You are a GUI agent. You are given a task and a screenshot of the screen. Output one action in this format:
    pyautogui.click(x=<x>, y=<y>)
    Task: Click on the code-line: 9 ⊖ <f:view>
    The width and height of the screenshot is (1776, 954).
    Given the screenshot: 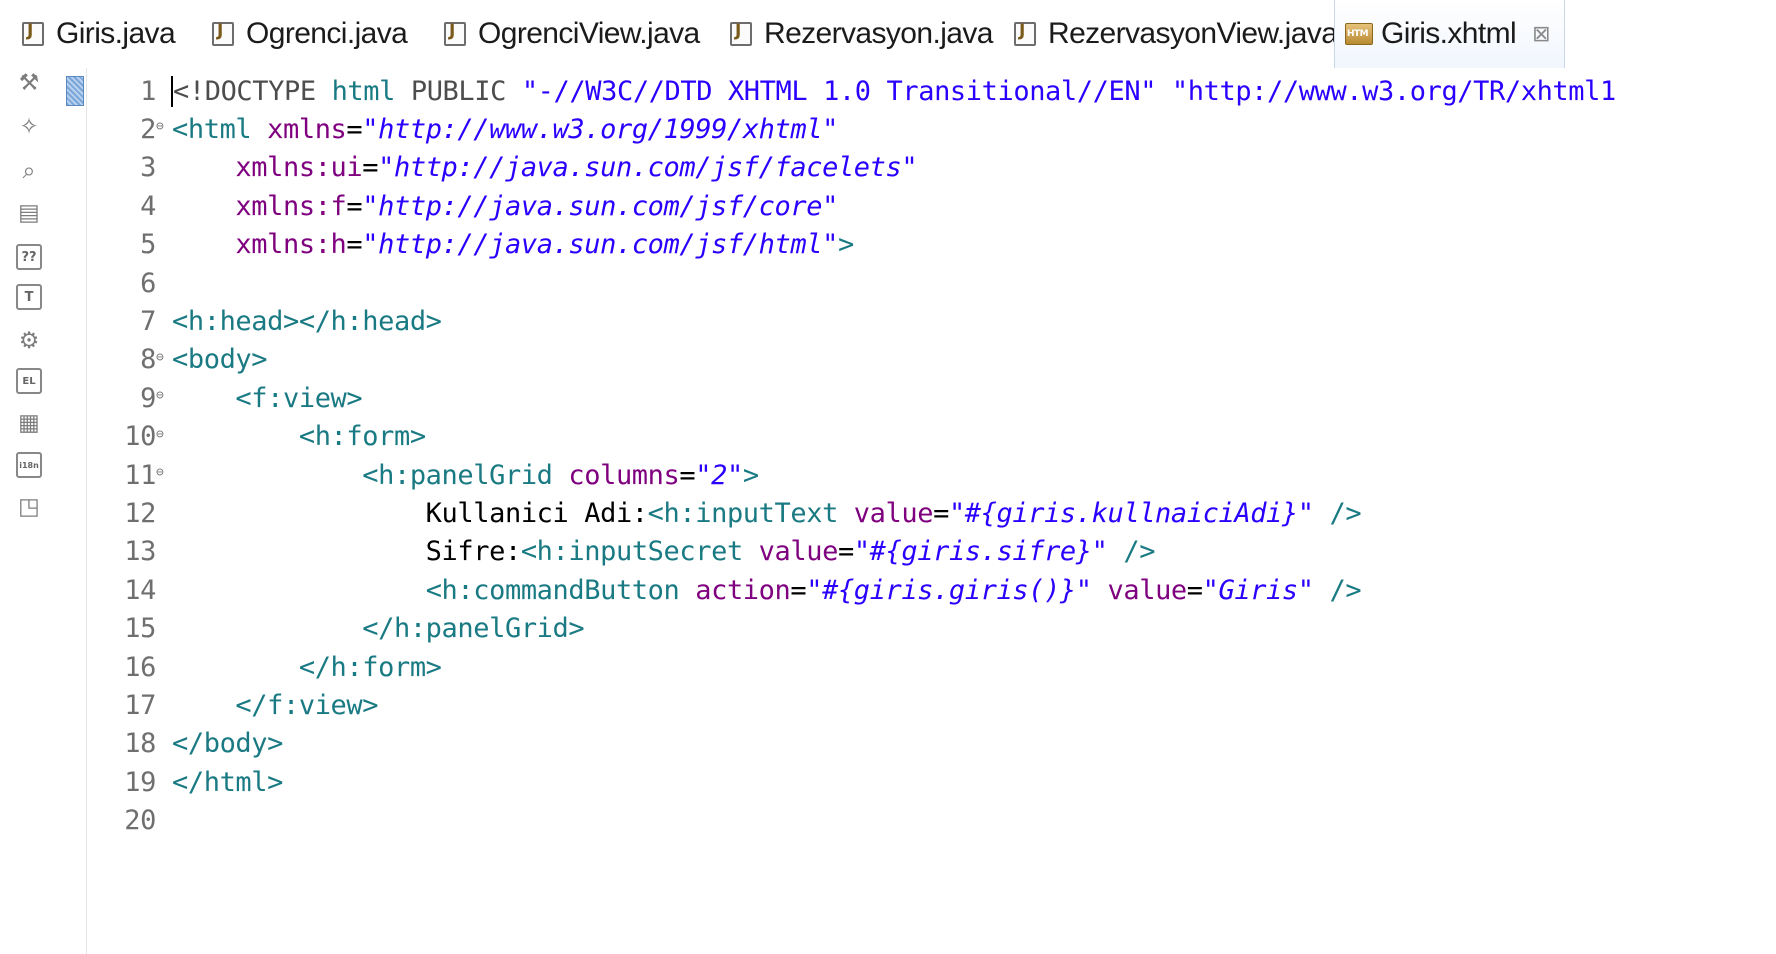 What is the action you would take?
    pyautogui.click(x=919, y=398)
    